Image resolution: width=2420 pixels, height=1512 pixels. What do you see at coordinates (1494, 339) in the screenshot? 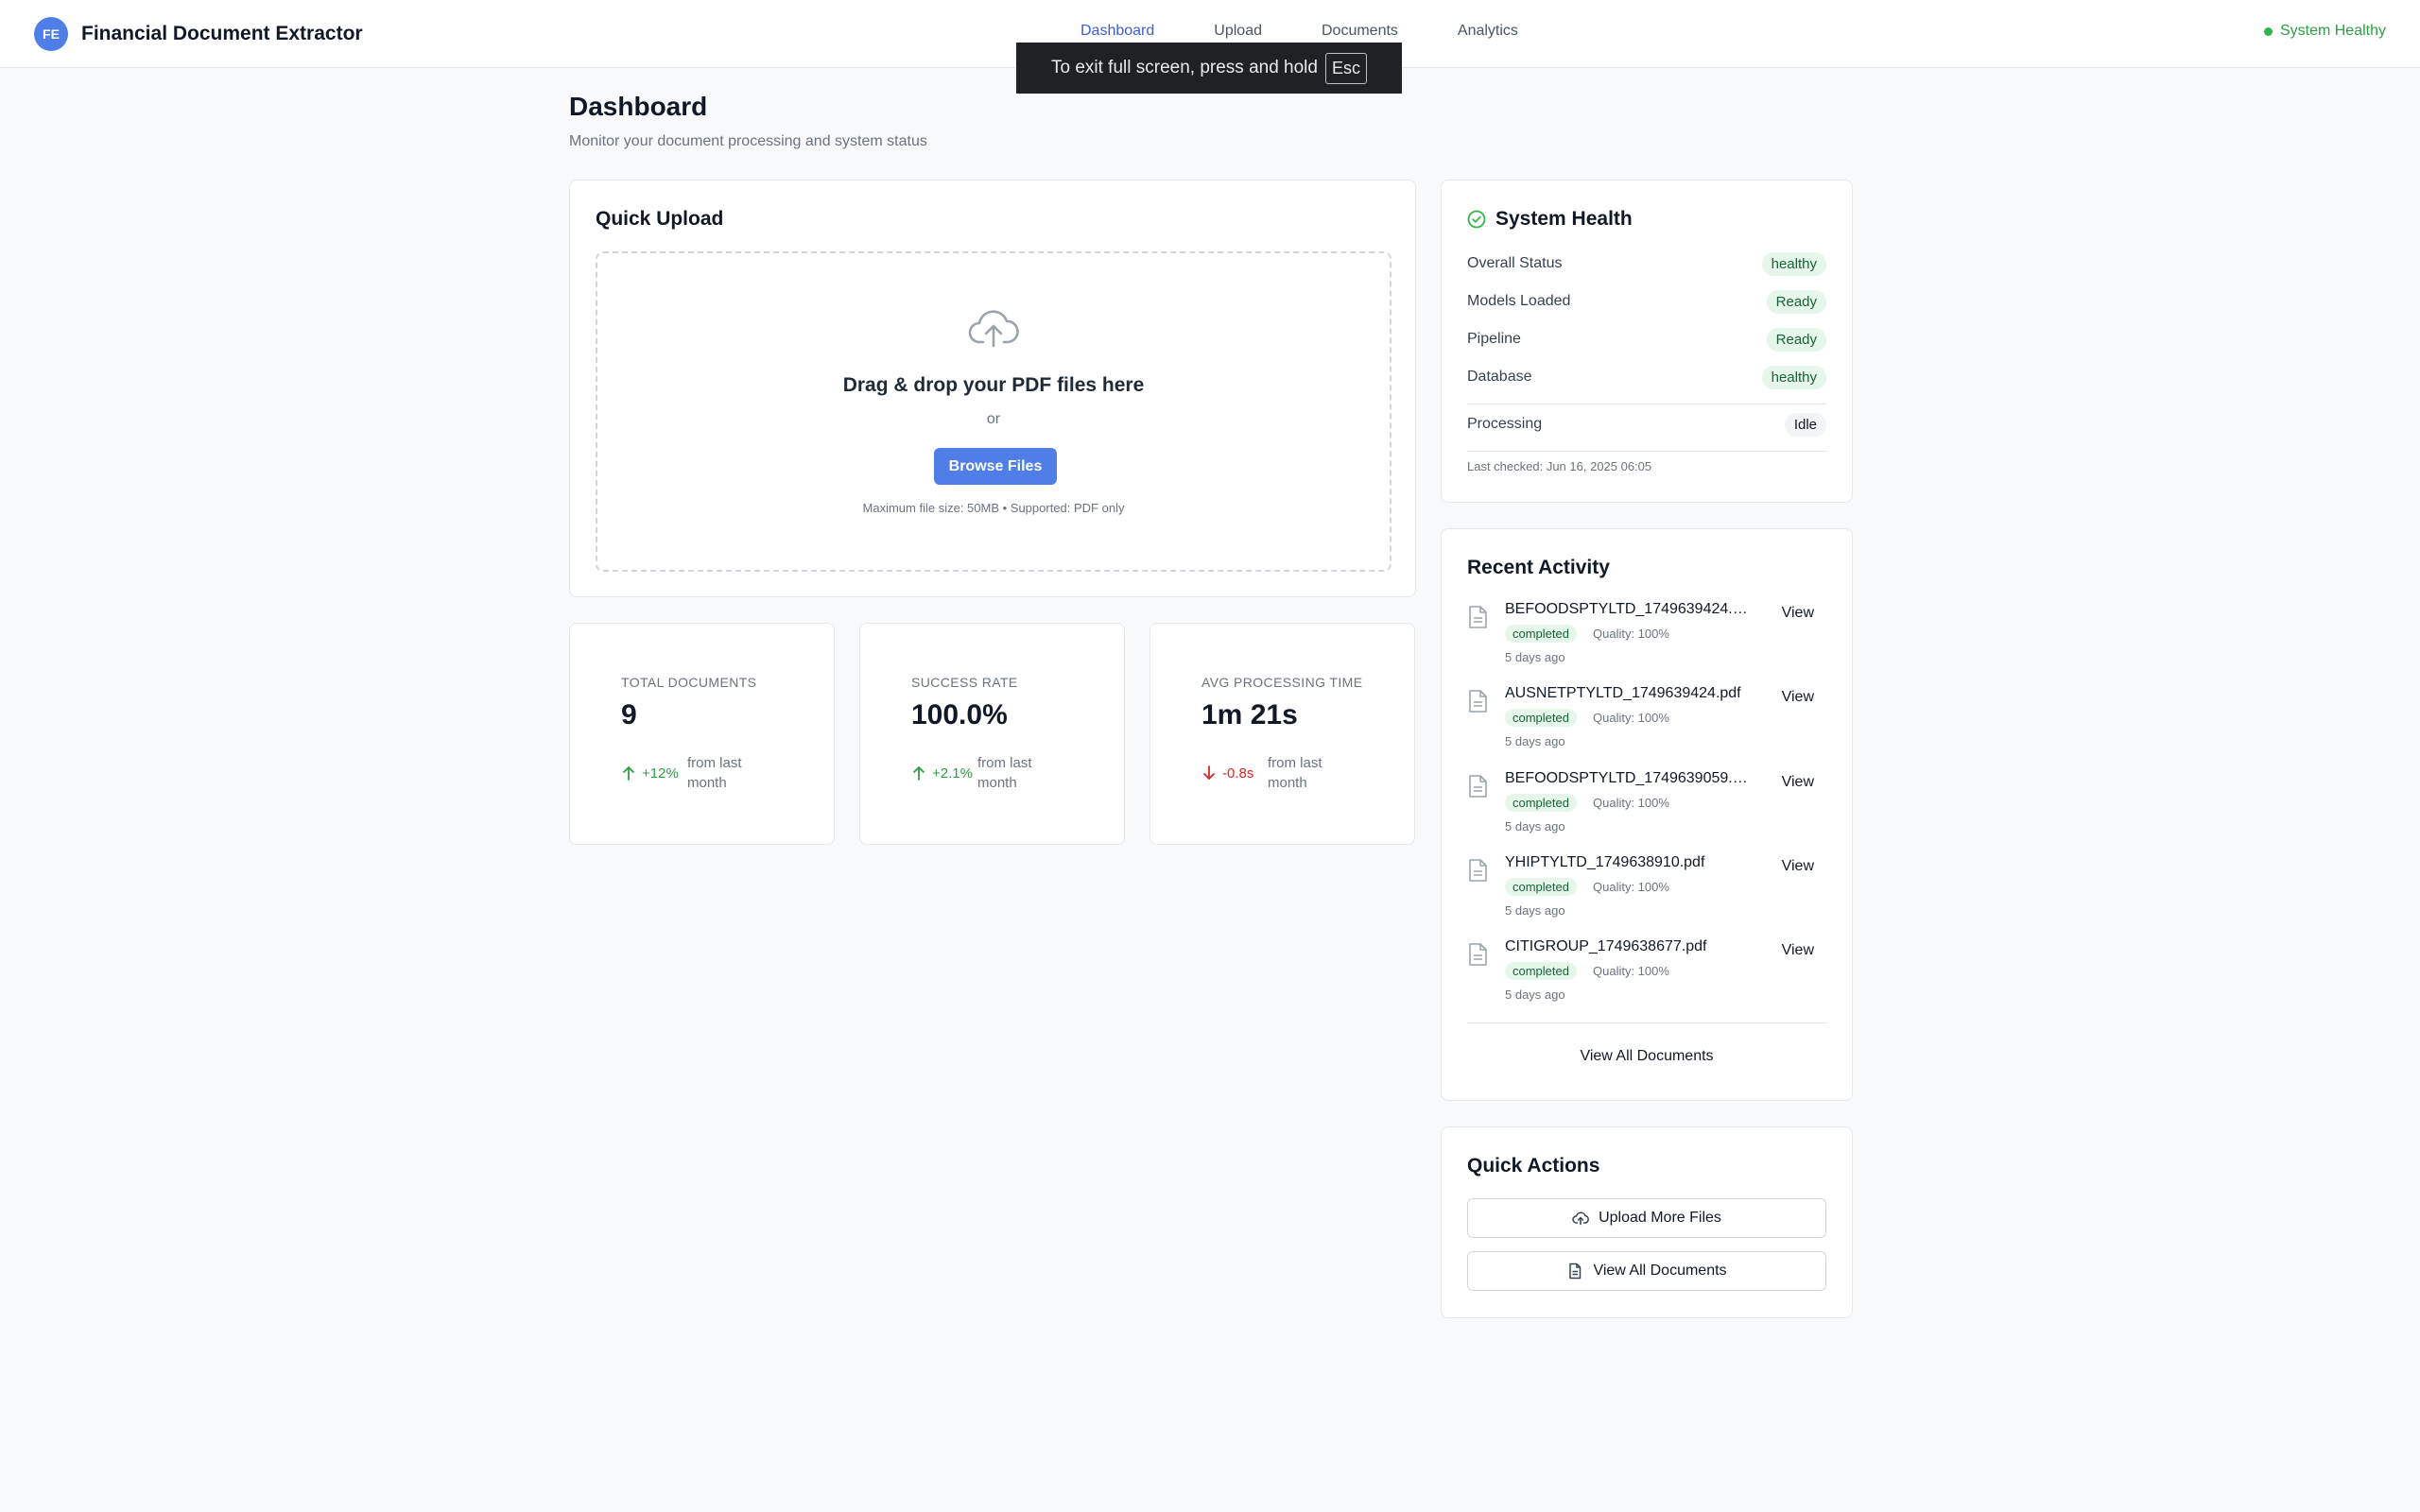
I see `health-label: Pipeline` at bounding box center [1494, 339].